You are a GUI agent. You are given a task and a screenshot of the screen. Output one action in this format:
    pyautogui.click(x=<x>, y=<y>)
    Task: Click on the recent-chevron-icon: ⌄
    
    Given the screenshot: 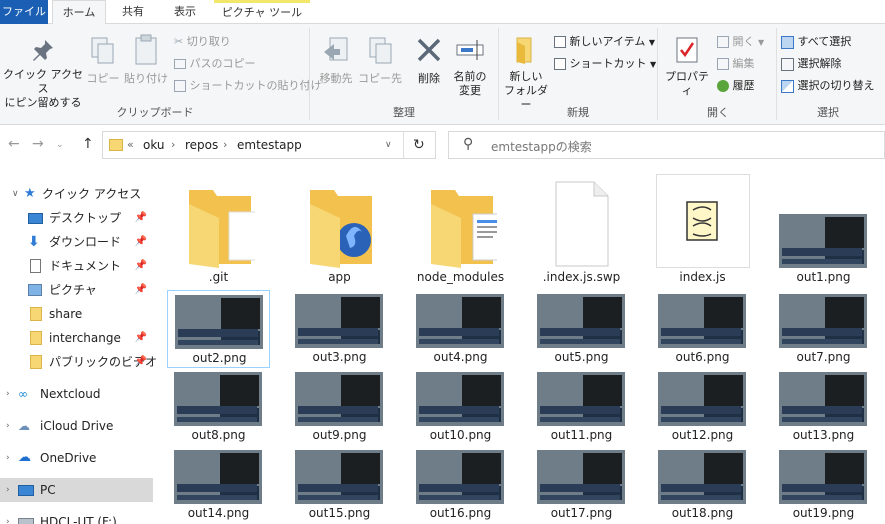 What is the action you would take?
    pyautogui.click(x=60, y=145)
    